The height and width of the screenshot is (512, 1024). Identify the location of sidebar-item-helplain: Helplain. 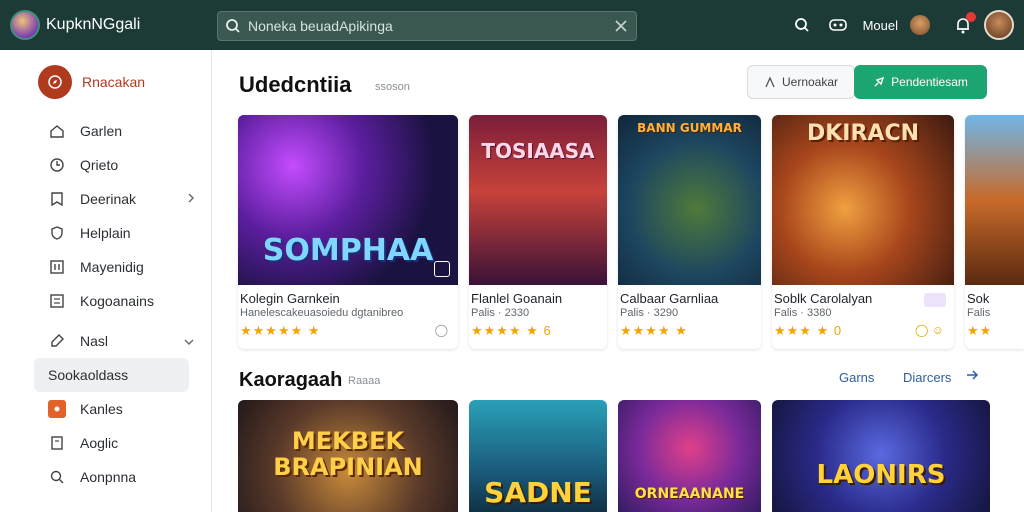
(105, 233).